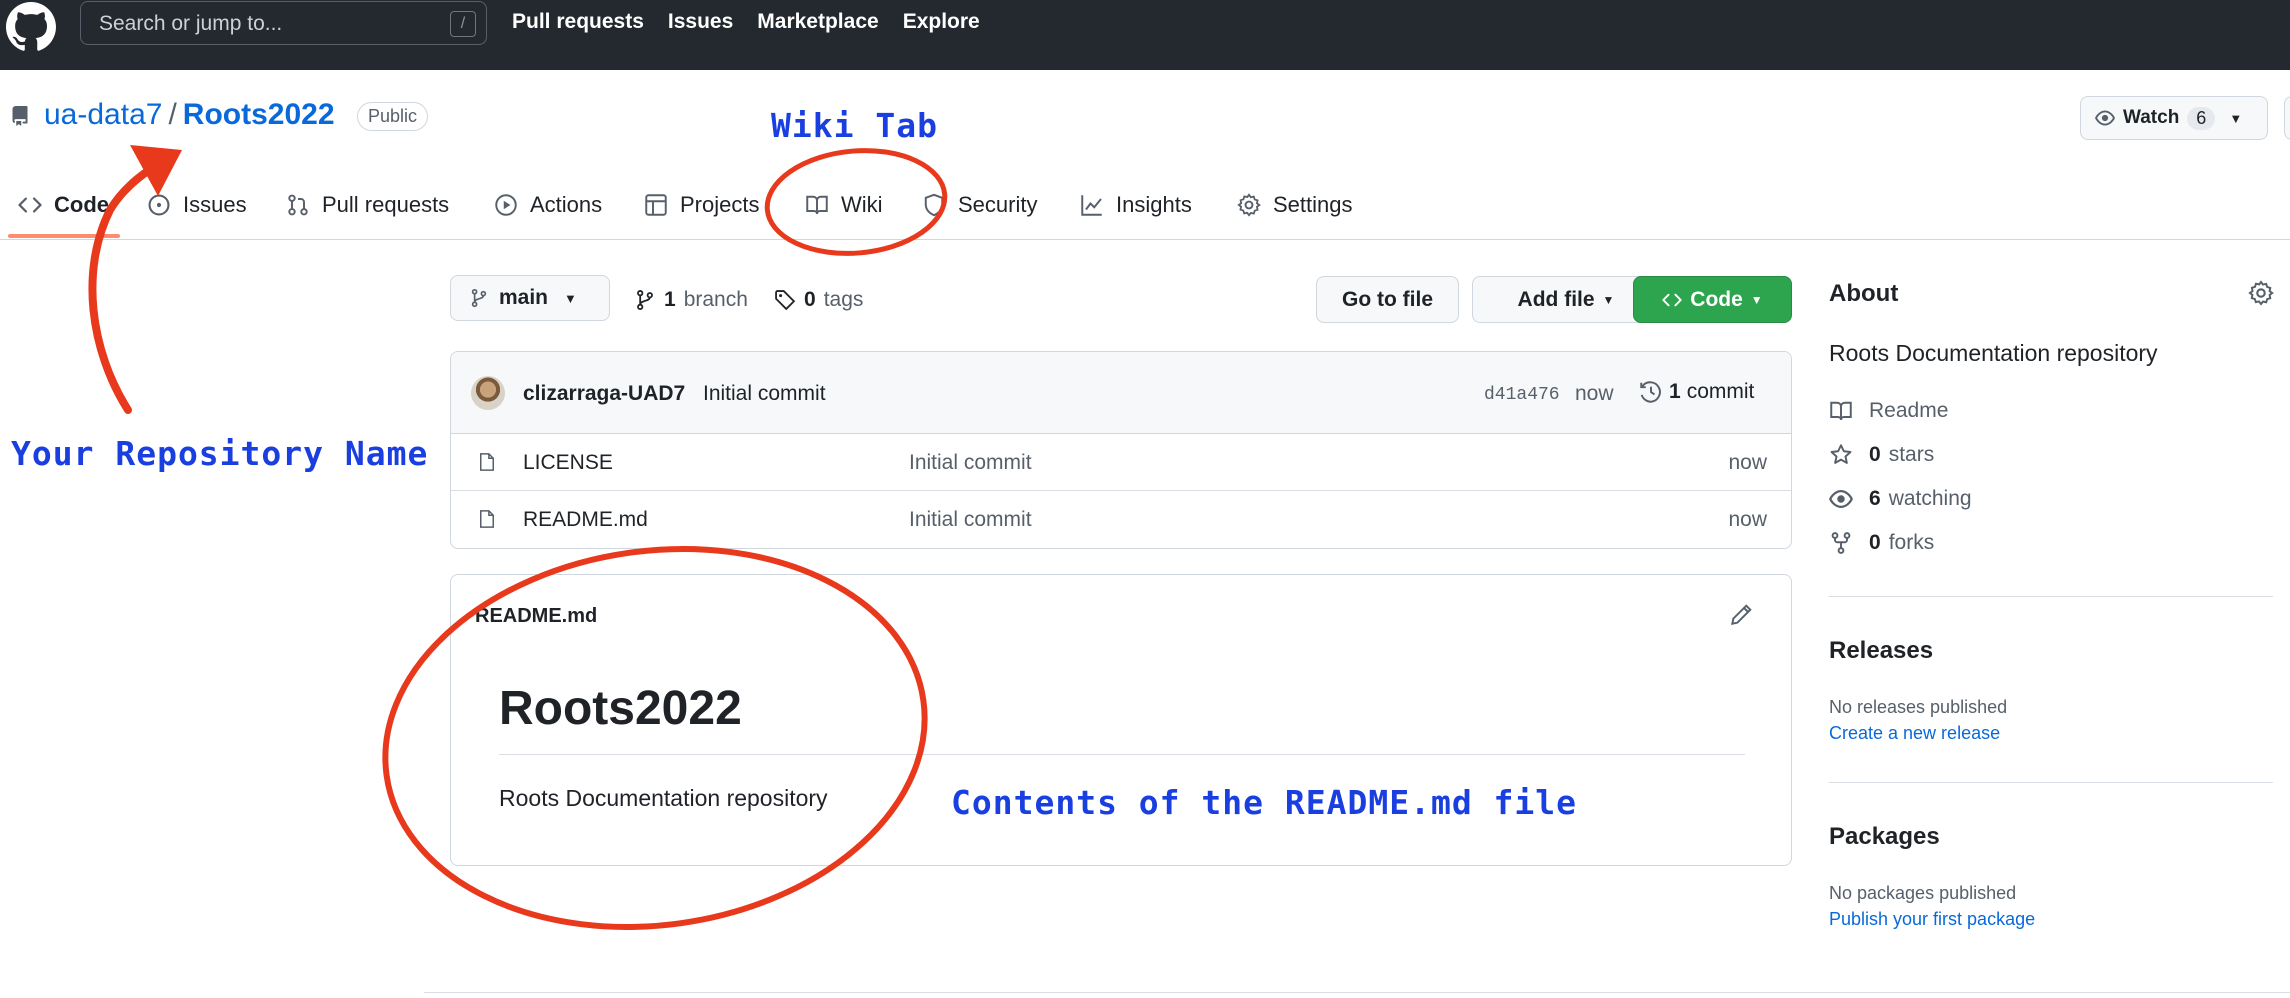 This screenshot has width=2290, height=998. What do you see at coordinates (386, 204) in the screenshot?
I see `tab-pull-requests-label: Pull requests` at bounding box center [386, 204].